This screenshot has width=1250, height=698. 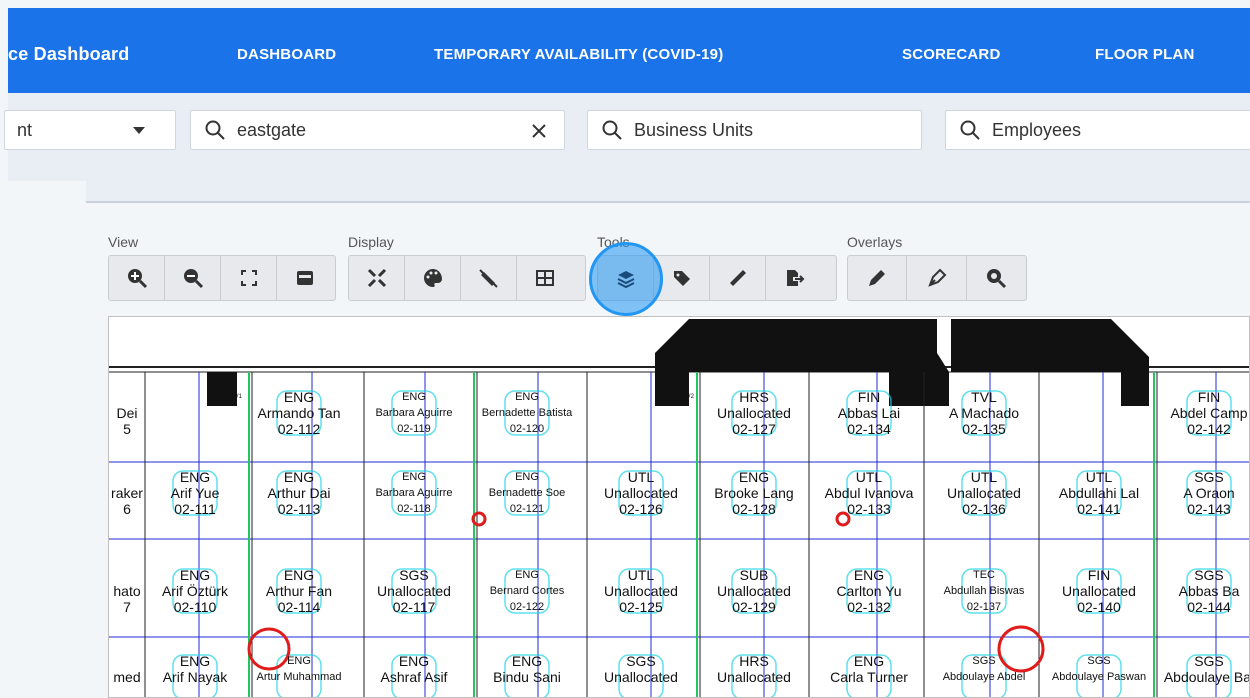 I want to click on desk-cell: TEC Abdullah Biswas 02-137, so click(x=984, y=591).